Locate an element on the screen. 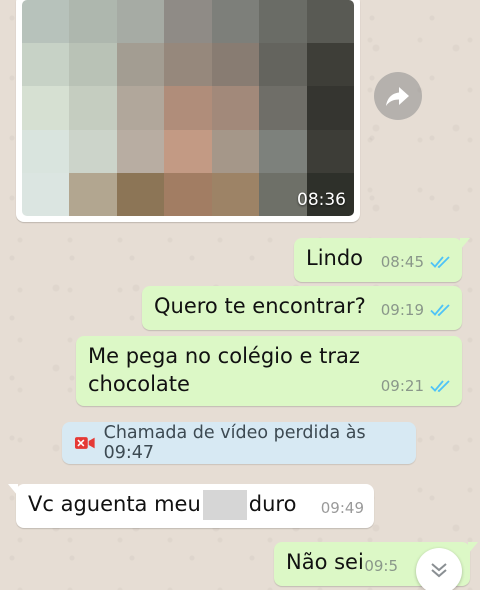 The width and height of the screenshot is (480, 590). missed-video-call-icon is located at coordinates (84, 443).